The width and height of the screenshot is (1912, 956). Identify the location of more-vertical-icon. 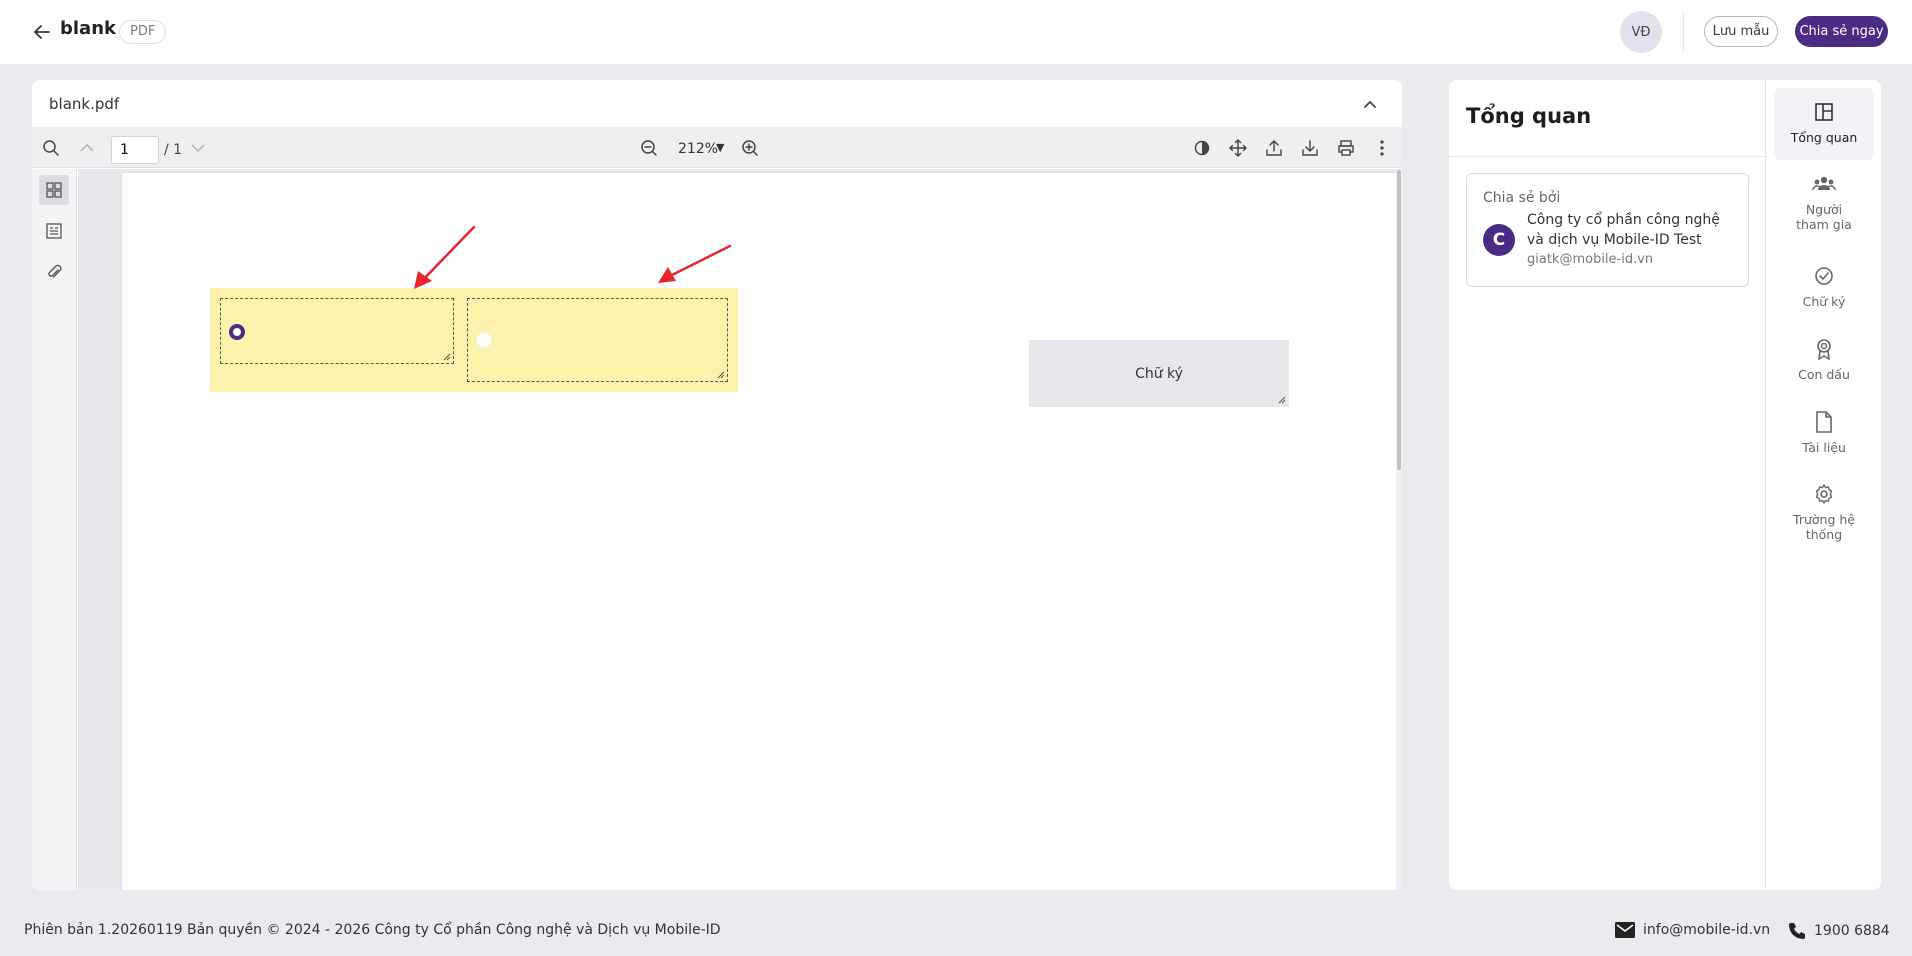
(1382, 148).